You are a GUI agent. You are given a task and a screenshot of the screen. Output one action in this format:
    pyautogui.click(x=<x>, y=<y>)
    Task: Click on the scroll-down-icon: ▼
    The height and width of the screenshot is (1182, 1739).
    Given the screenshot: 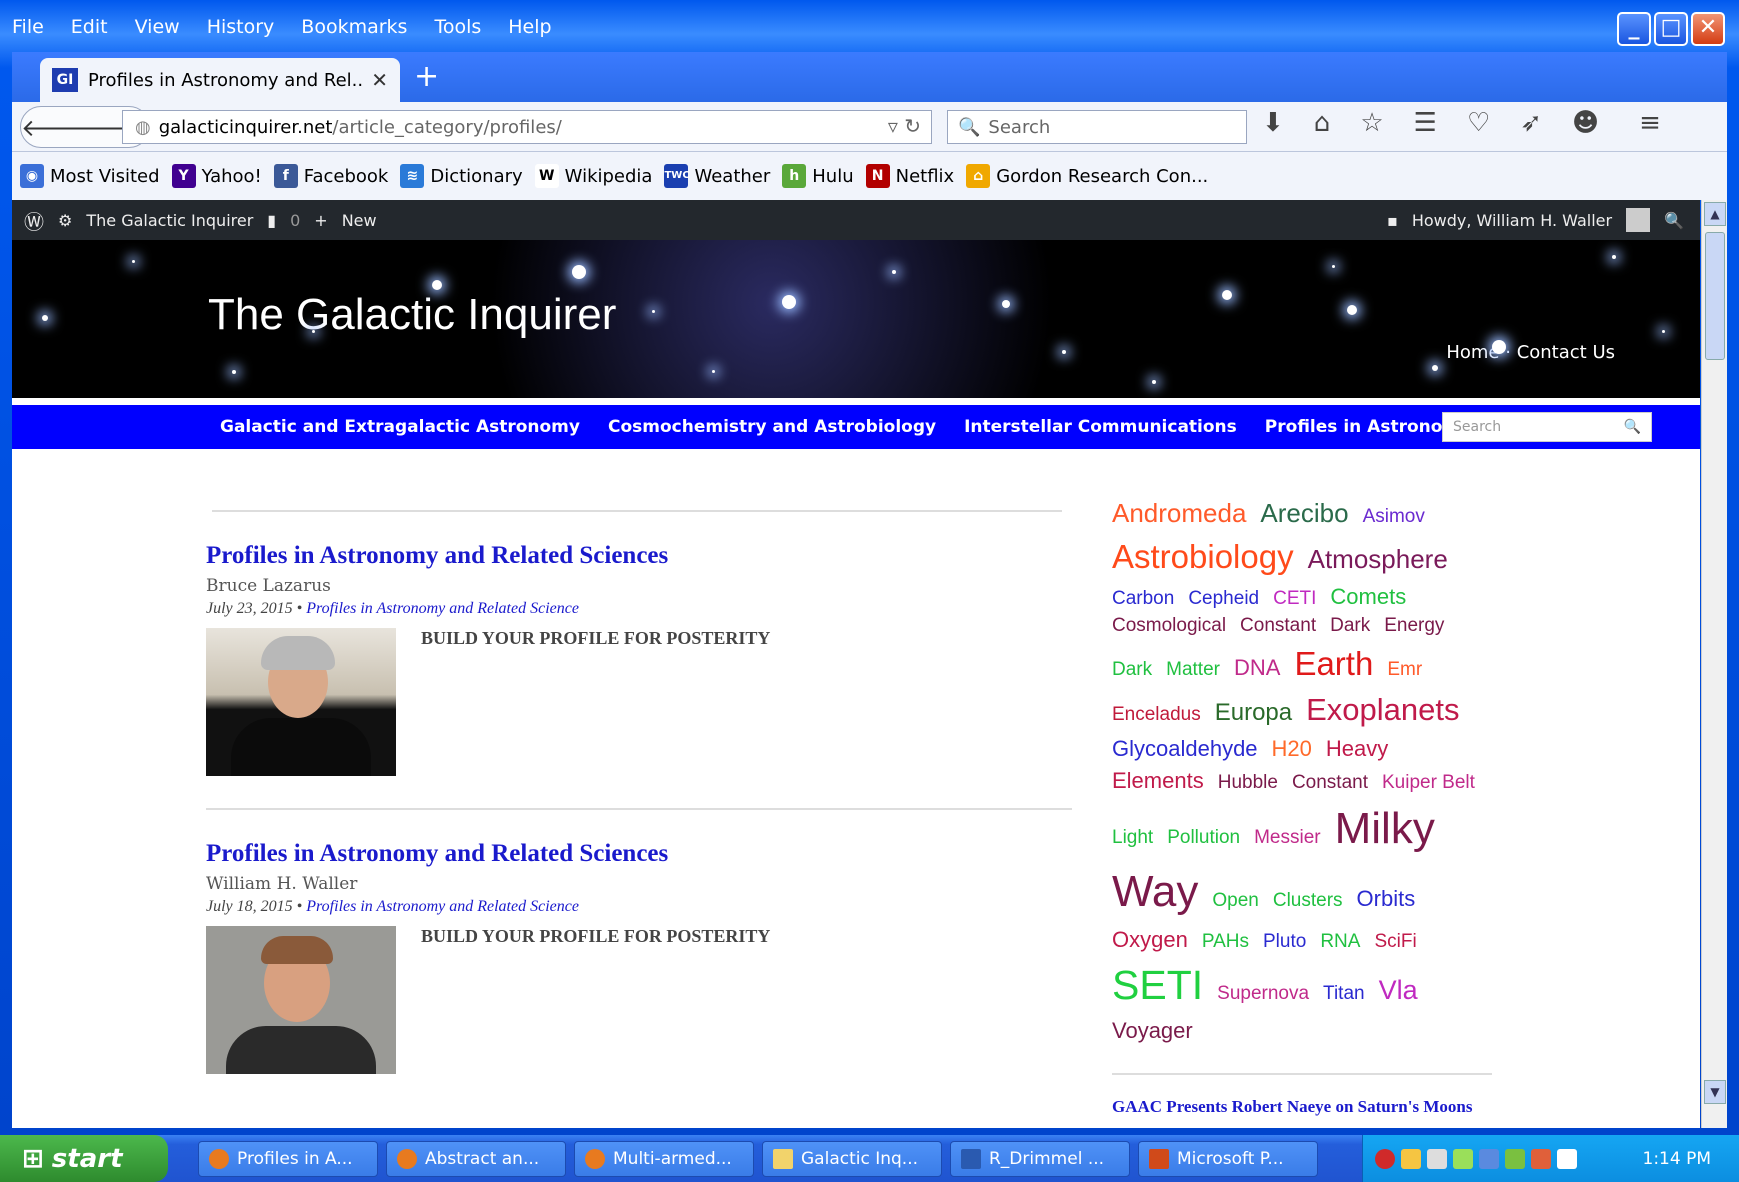 What is the action you would take?
    pyautogui.click(x=1715, y=1092)
    